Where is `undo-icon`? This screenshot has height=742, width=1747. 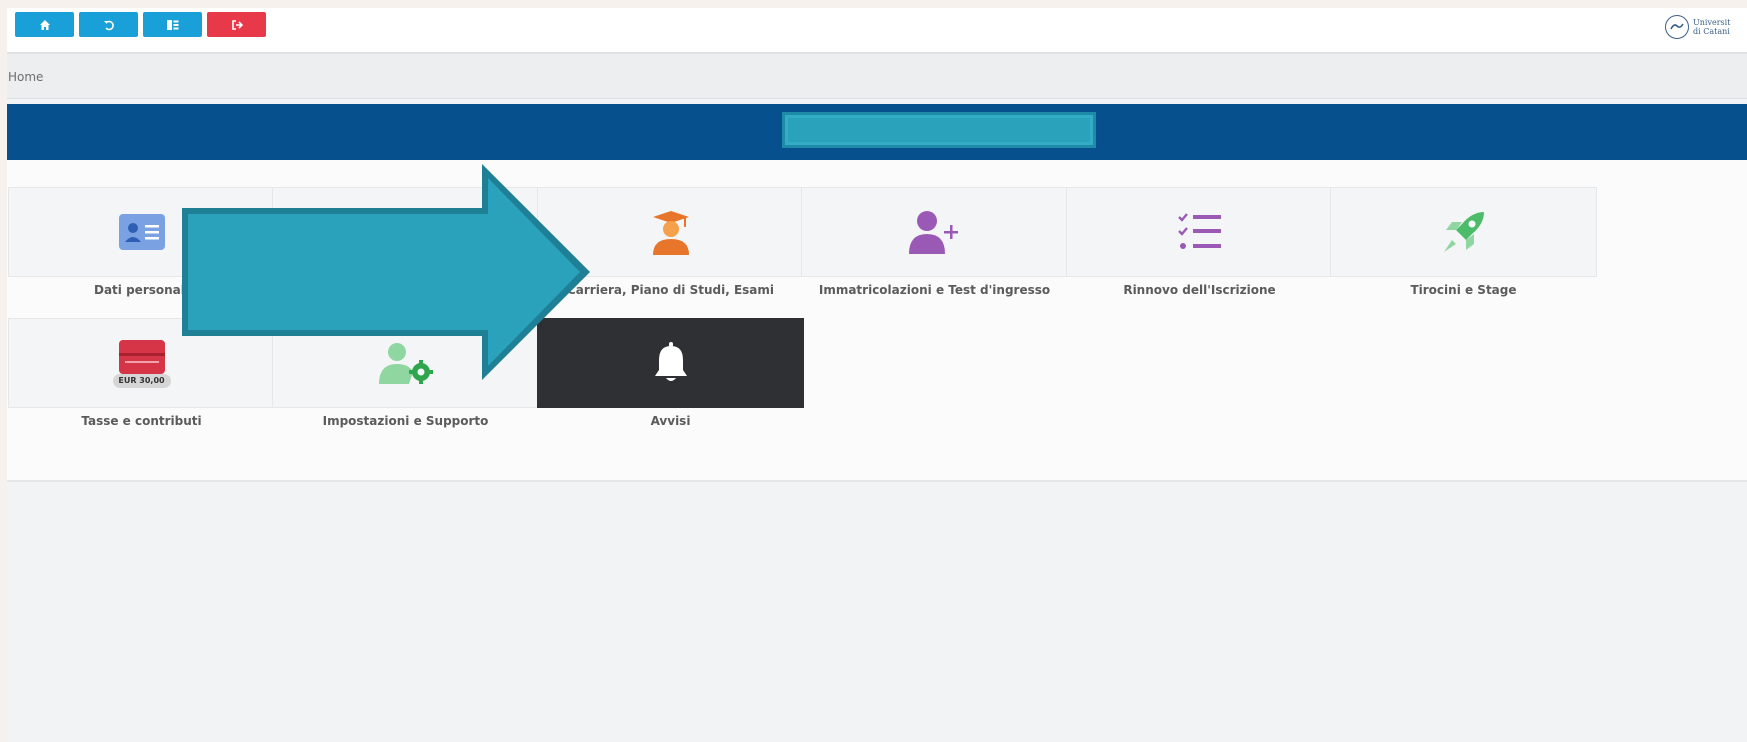
undo-icon is located at coordinates (108, 25).